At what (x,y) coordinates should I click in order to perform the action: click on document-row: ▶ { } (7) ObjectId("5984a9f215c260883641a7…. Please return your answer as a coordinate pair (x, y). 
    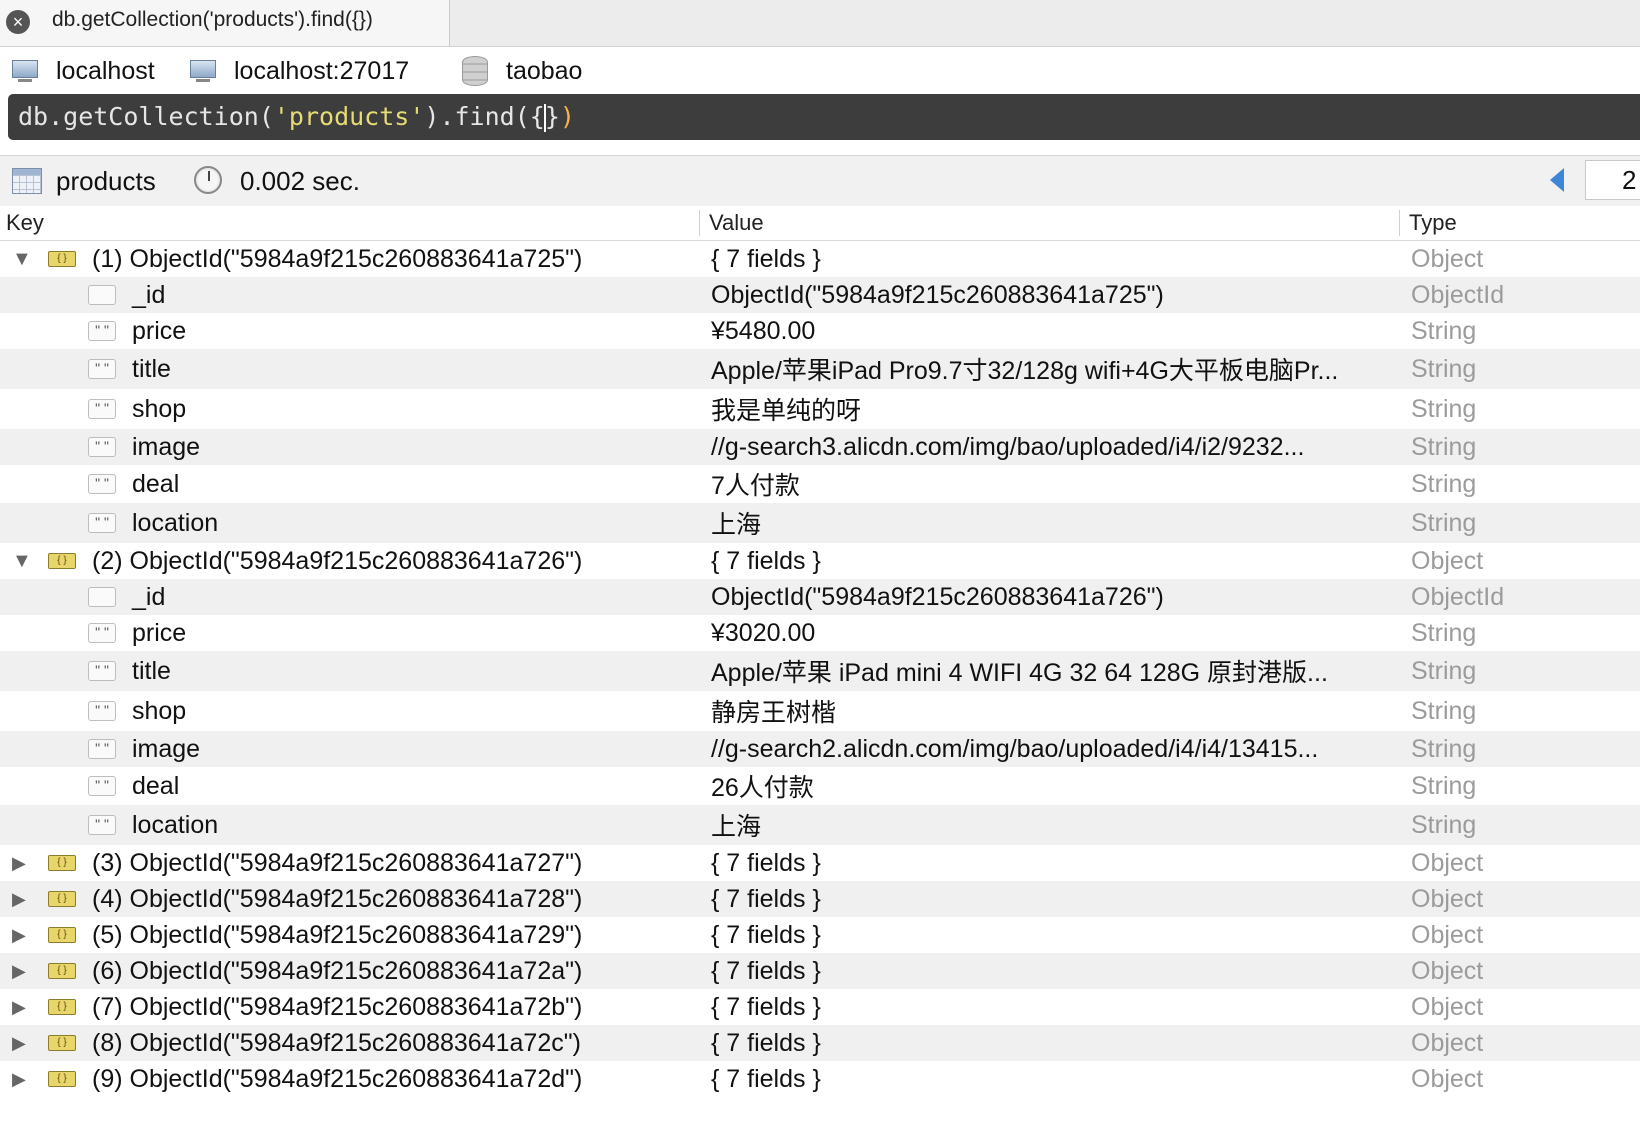
    Looking at the image, I should click on (820, 1007).